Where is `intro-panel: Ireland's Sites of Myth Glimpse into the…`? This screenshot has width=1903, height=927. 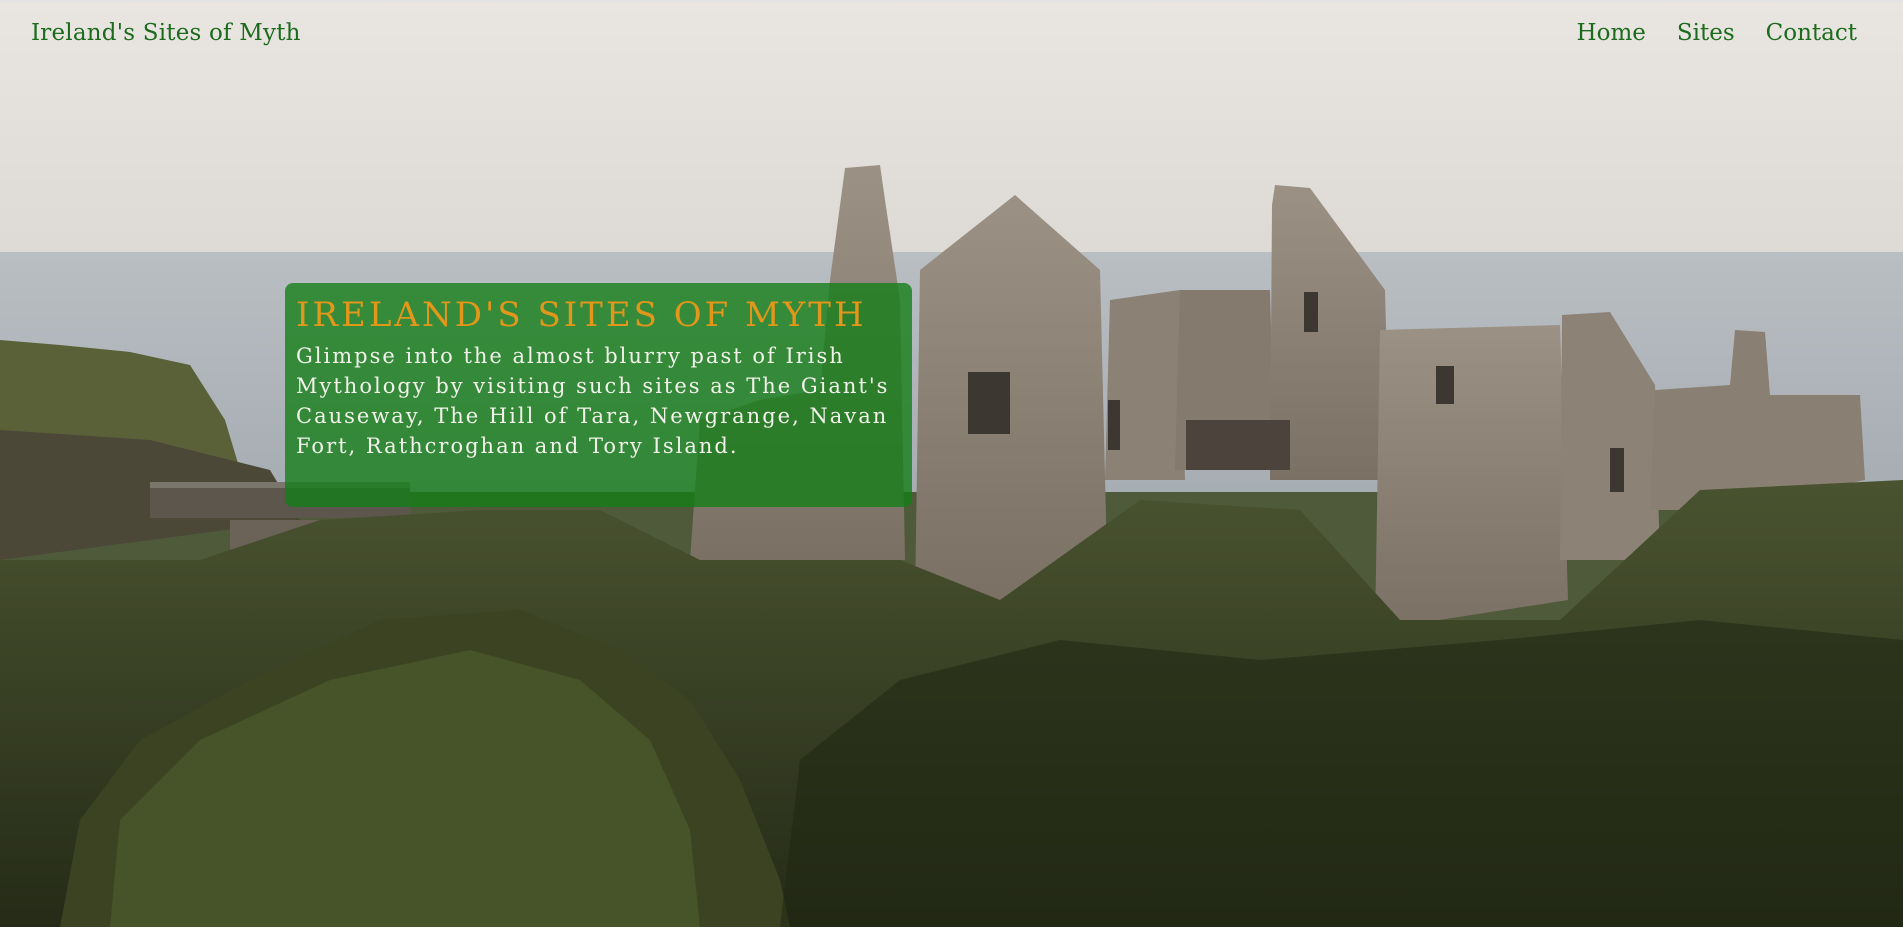
intro-panel: Ireland's Sites of Myth Glimpse into the… is located at coordinates (598, 395).